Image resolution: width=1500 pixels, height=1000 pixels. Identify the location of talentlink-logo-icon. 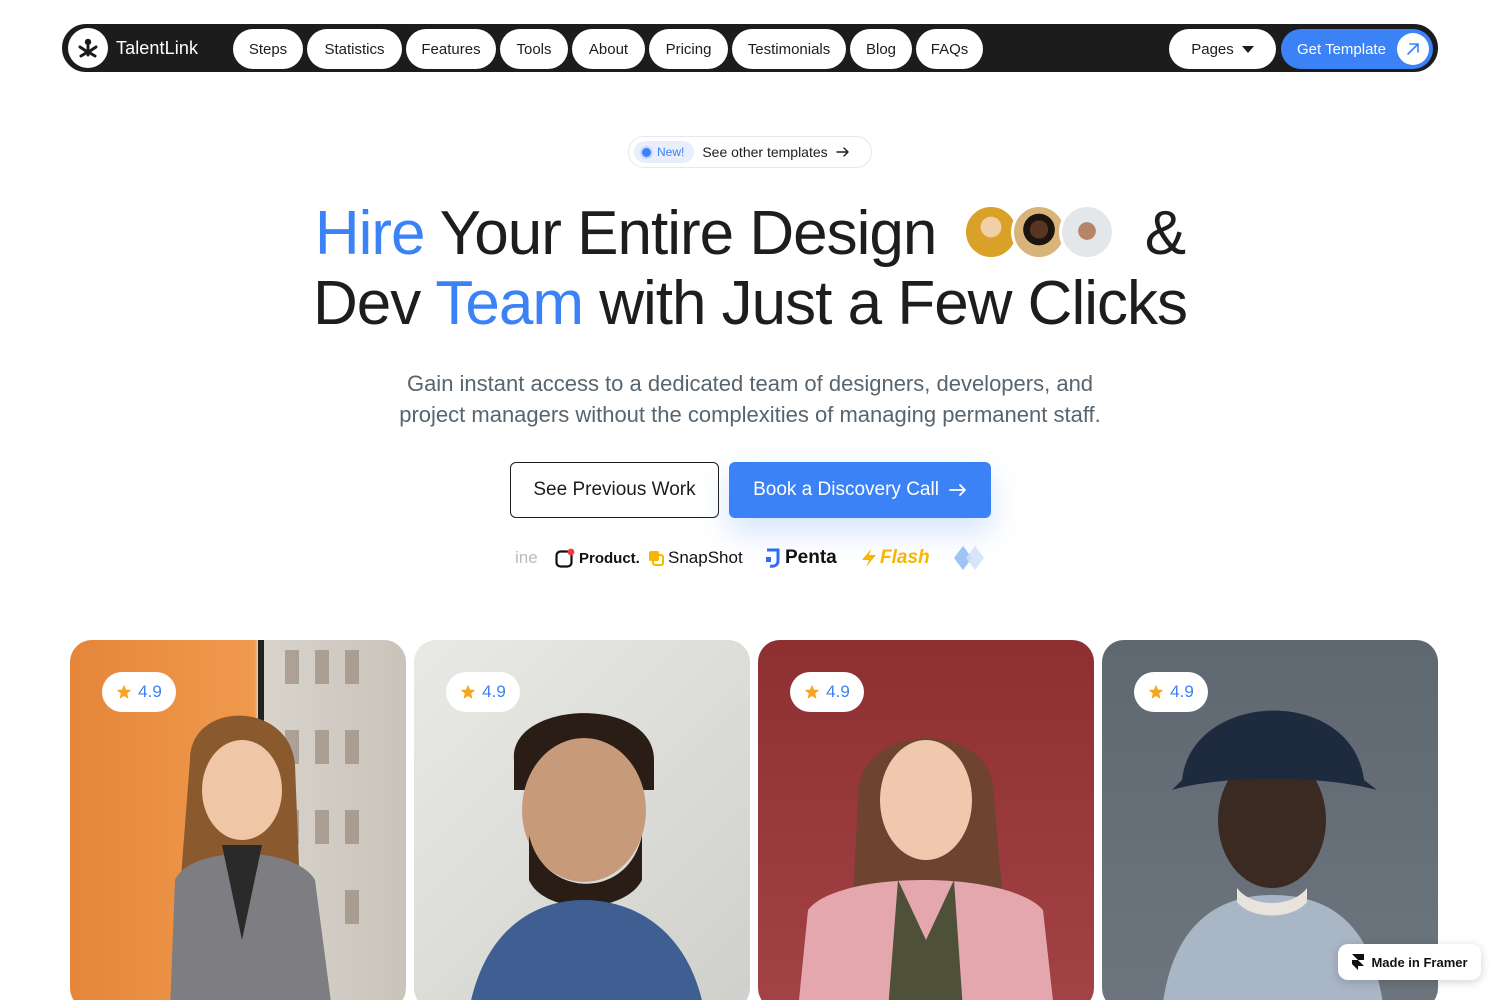
(88, 48).